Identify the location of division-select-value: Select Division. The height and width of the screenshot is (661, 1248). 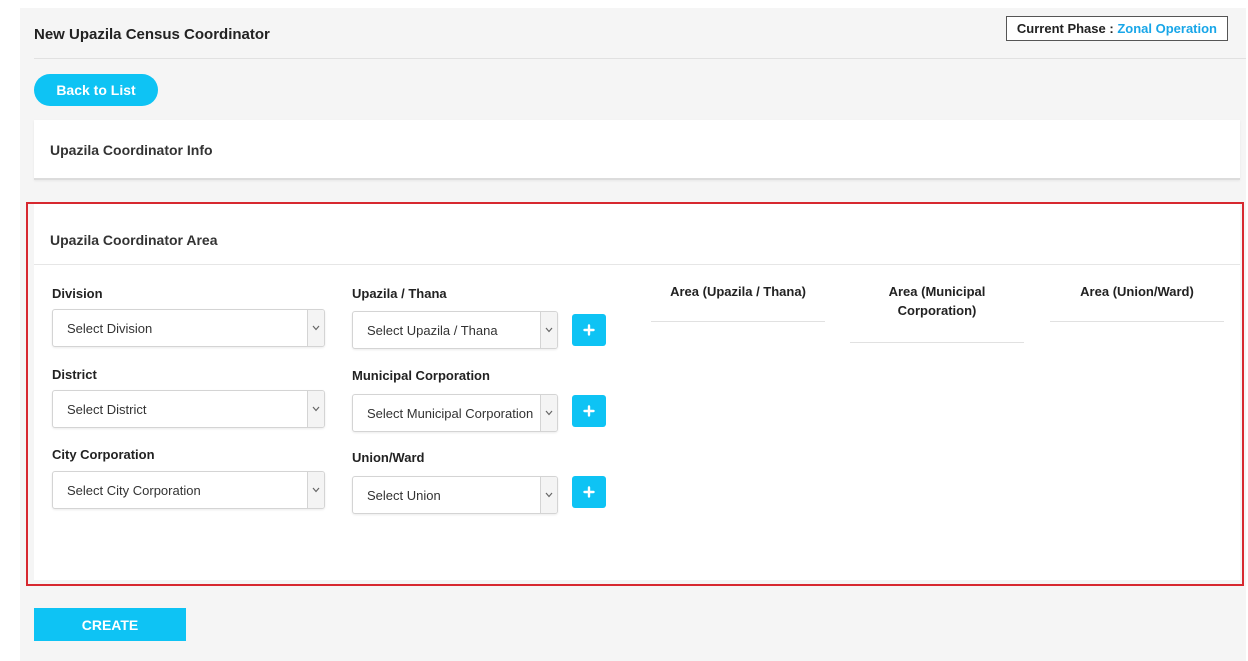
(110, 328).